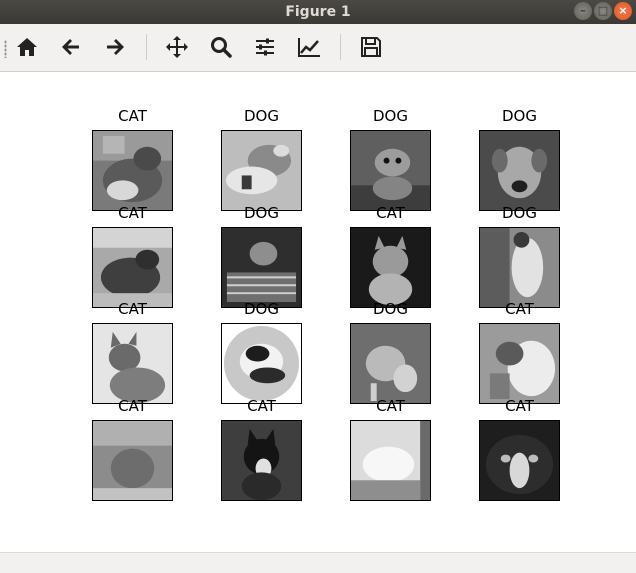 Image resolution: width=636 pixels, height=573 pixels. I want to click on save-button, so click(371, 47).